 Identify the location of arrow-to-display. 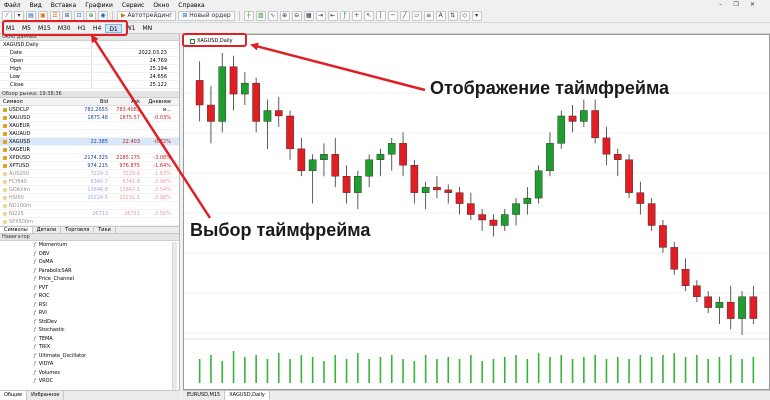
(338, 67).